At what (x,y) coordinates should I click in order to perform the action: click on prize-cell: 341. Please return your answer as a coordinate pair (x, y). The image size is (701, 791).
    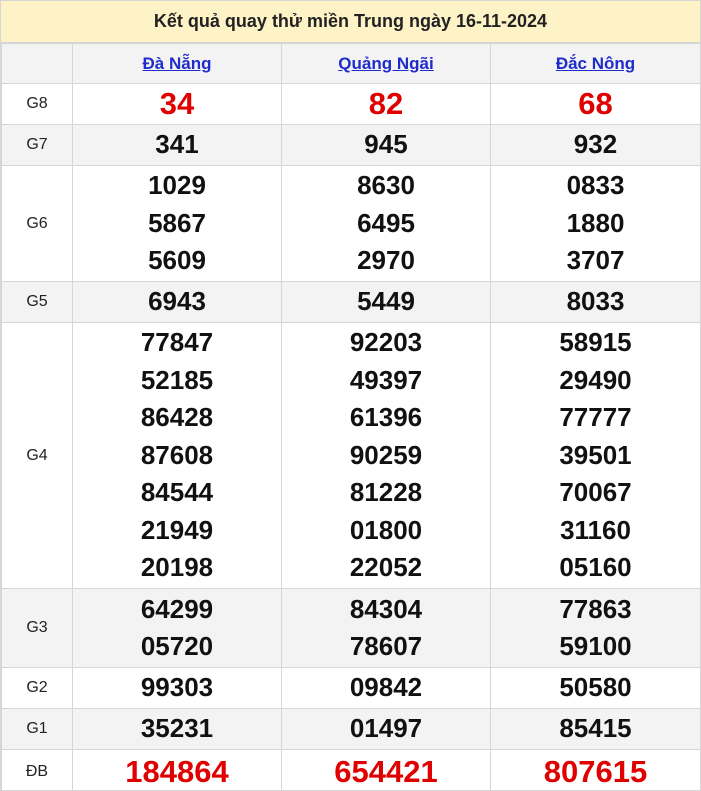
    Looking at the image, I should click on (177, 145).